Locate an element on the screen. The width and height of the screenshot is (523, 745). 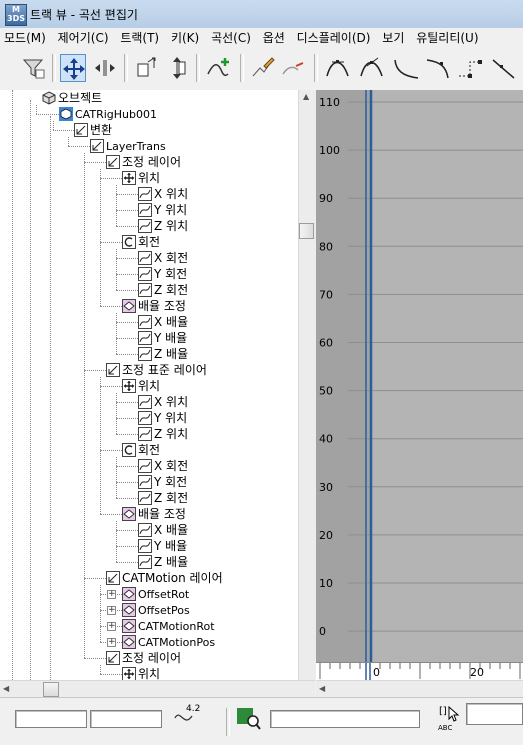
tangent-custom-button is located at coordinates (371, 68).